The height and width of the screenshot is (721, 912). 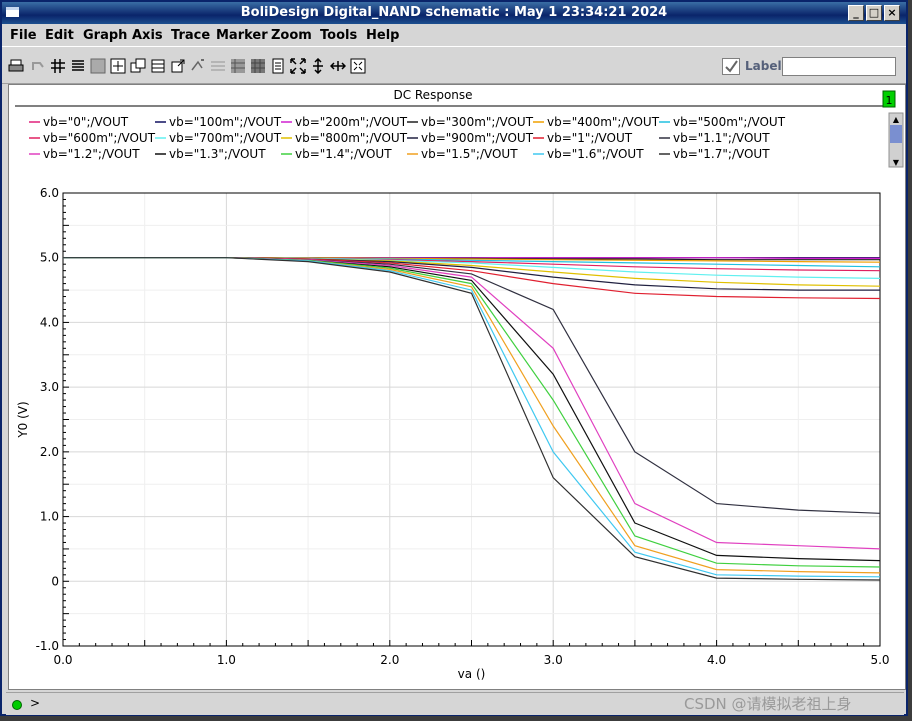 I want to click on legend-label: vb="1.7";/VOUT, so click(x=721, y=154).